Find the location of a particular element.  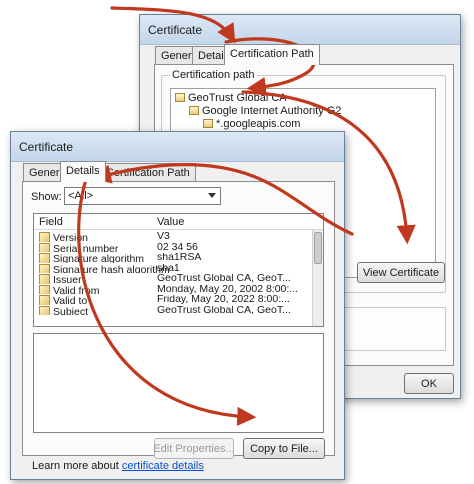

scrollbar-thumb is located at coordinates (318, 248).